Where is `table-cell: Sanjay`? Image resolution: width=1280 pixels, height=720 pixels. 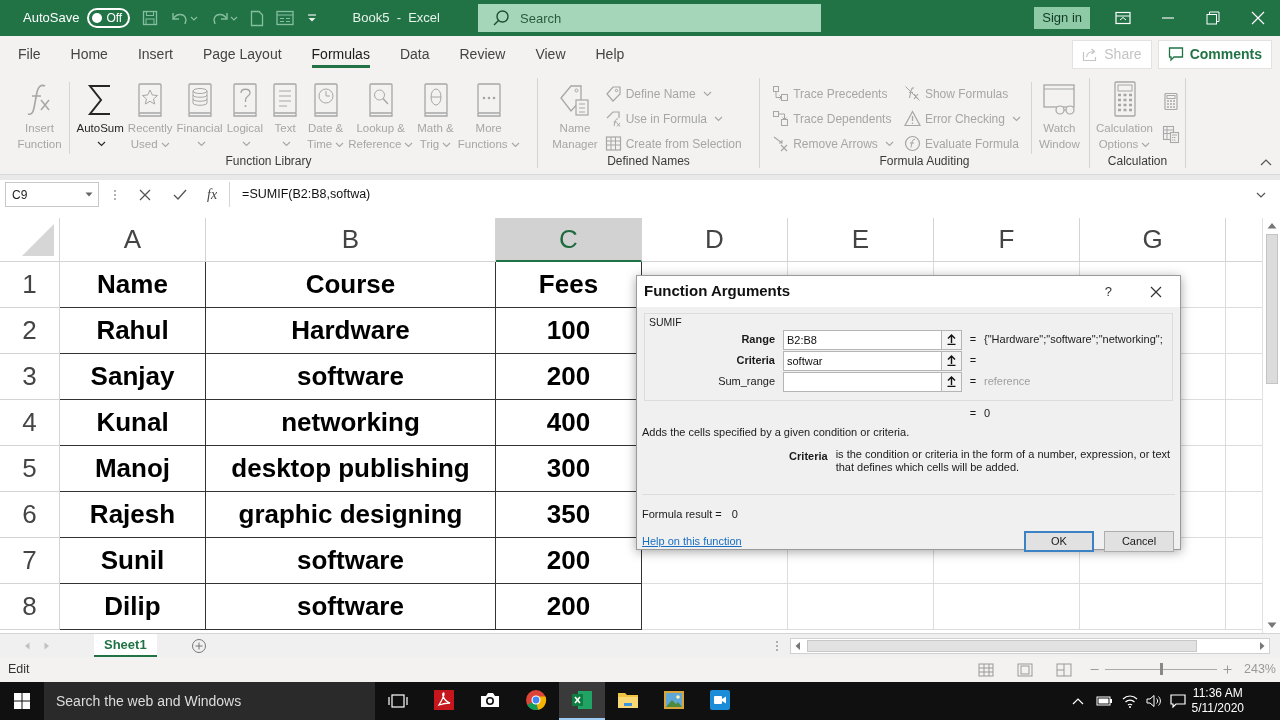 table-cell: Sanjay is located at coordinates (133, 377).